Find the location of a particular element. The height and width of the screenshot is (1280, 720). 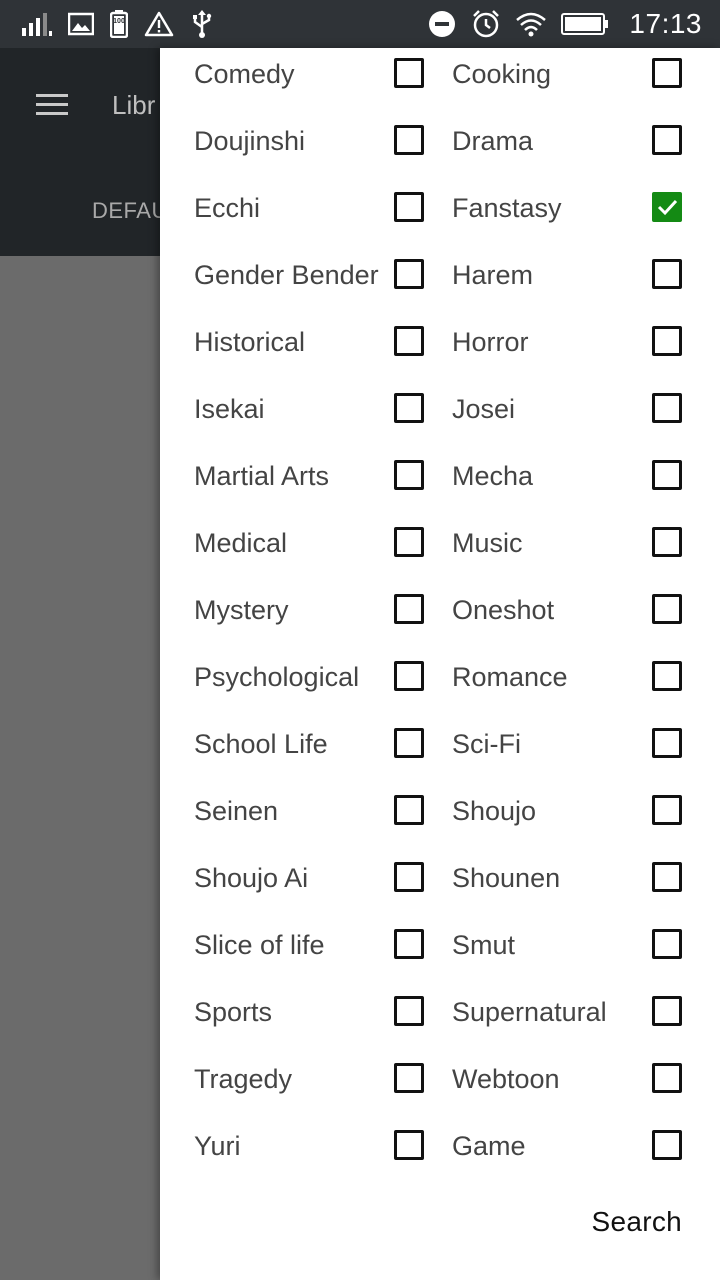

genre-label: Horror is located at coordinates (490, 342).